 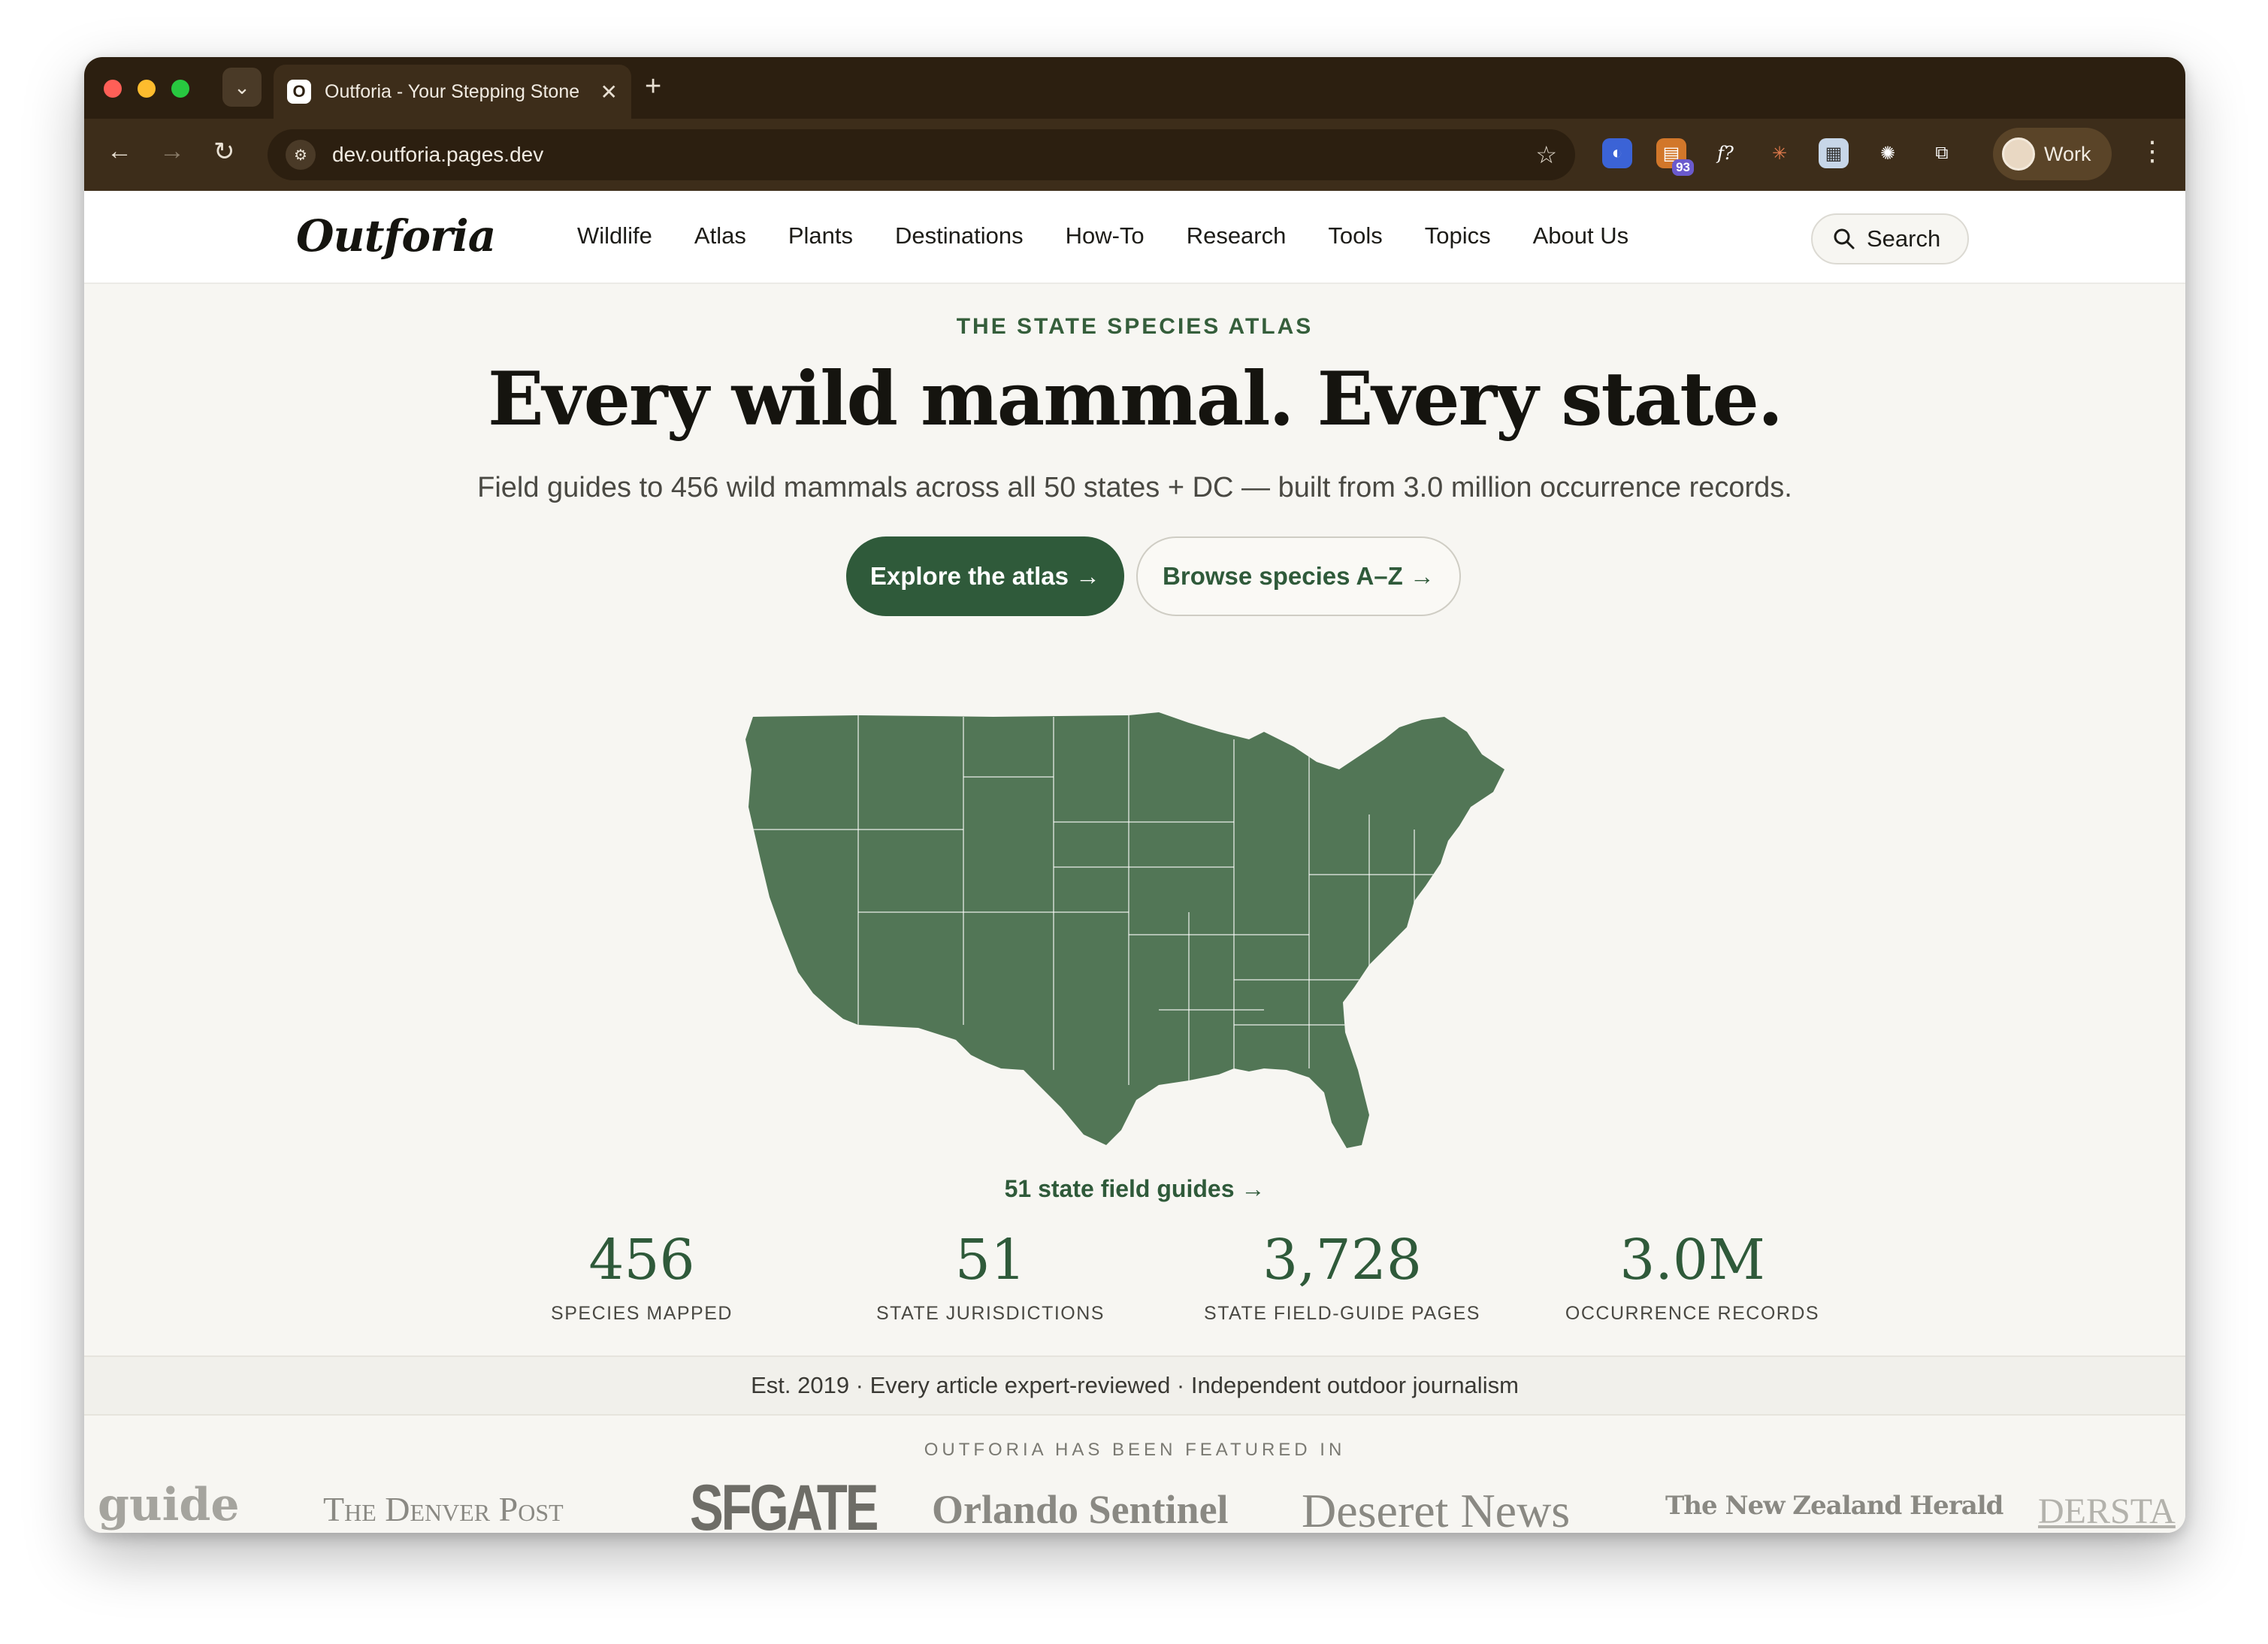 What do you see at coordinates (1546, 155) in the screenshot?
I see `bookmark-star-icon: ☆` at bounding box center [1546, 155].